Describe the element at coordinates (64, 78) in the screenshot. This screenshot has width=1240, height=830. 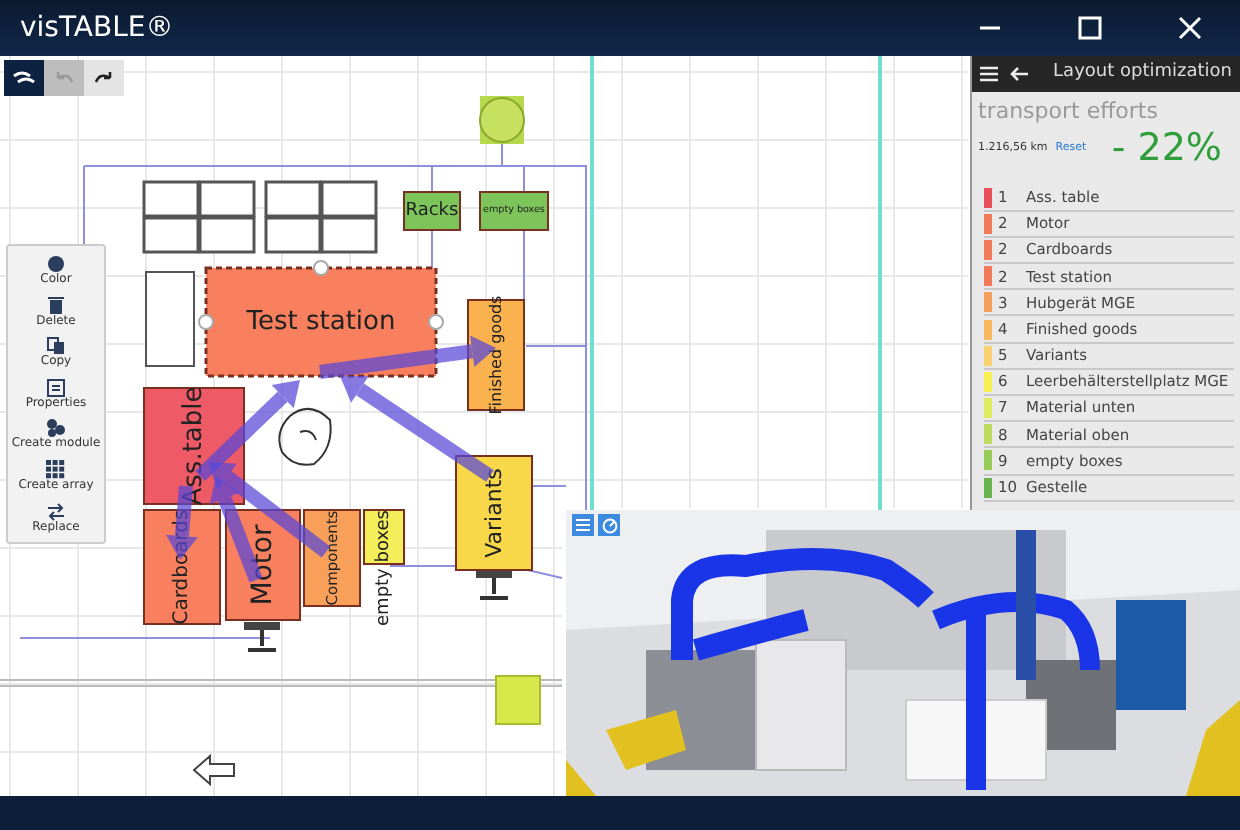
I see `undo-icon` at that location.